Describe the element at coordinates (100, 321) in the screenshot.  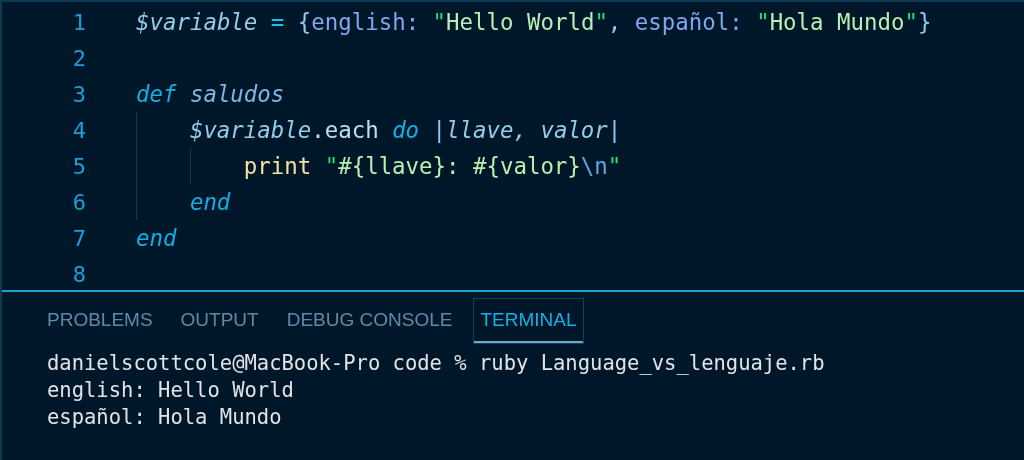
I see `panel-tab: PROBLEMS` at that location.